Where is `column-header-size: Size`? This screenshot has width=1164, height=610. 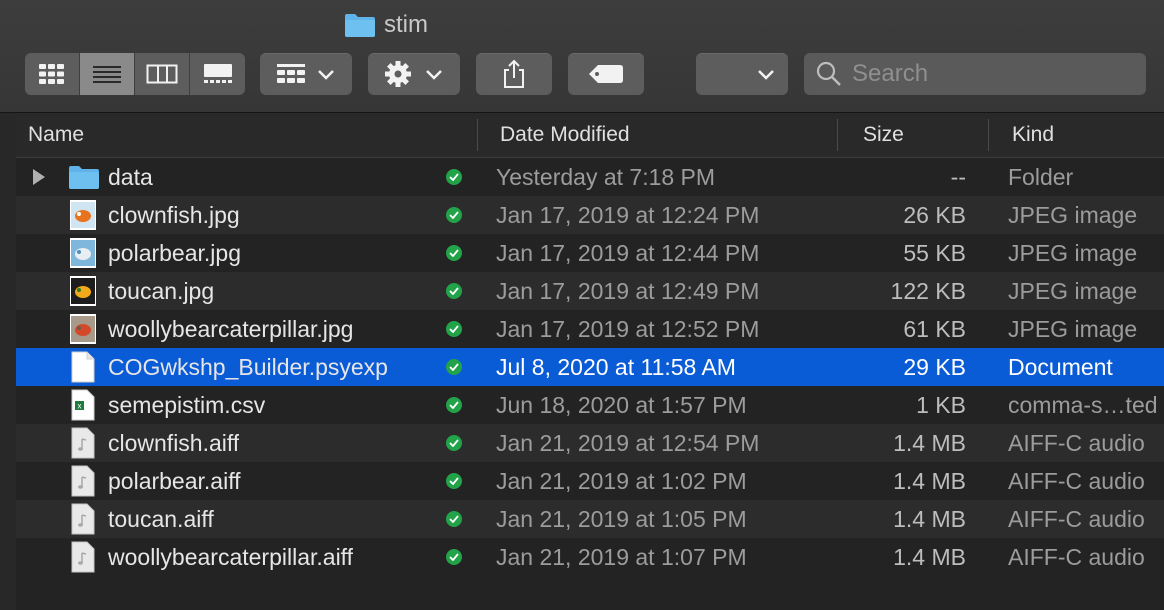 column-header-size: Size is located at coordinates (883, 135).